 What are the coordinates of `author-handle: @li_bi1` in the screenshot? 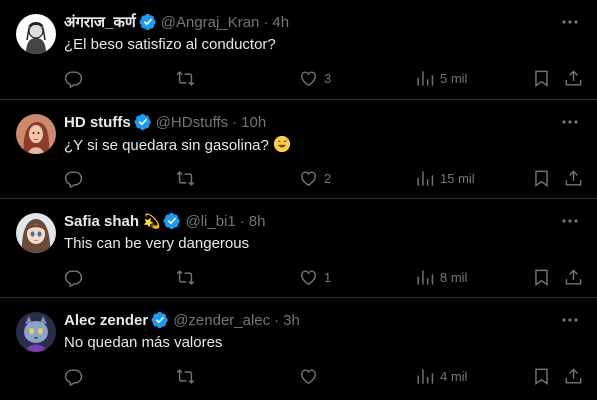 It's located at (210, 221).